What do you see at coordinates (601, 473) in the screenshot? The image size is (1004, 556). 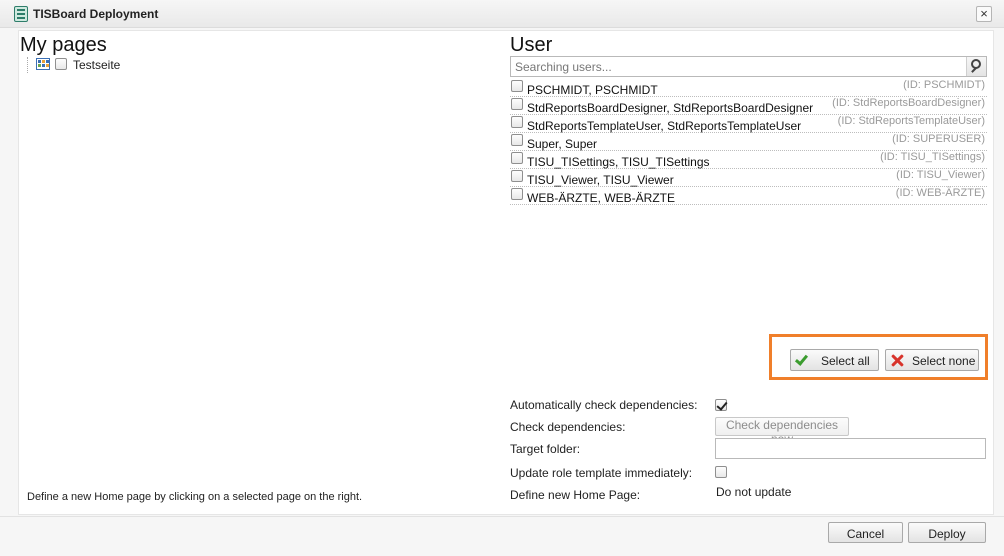 I see `update-role-label: Update role template immediately:` at bounding box center [601, 473].